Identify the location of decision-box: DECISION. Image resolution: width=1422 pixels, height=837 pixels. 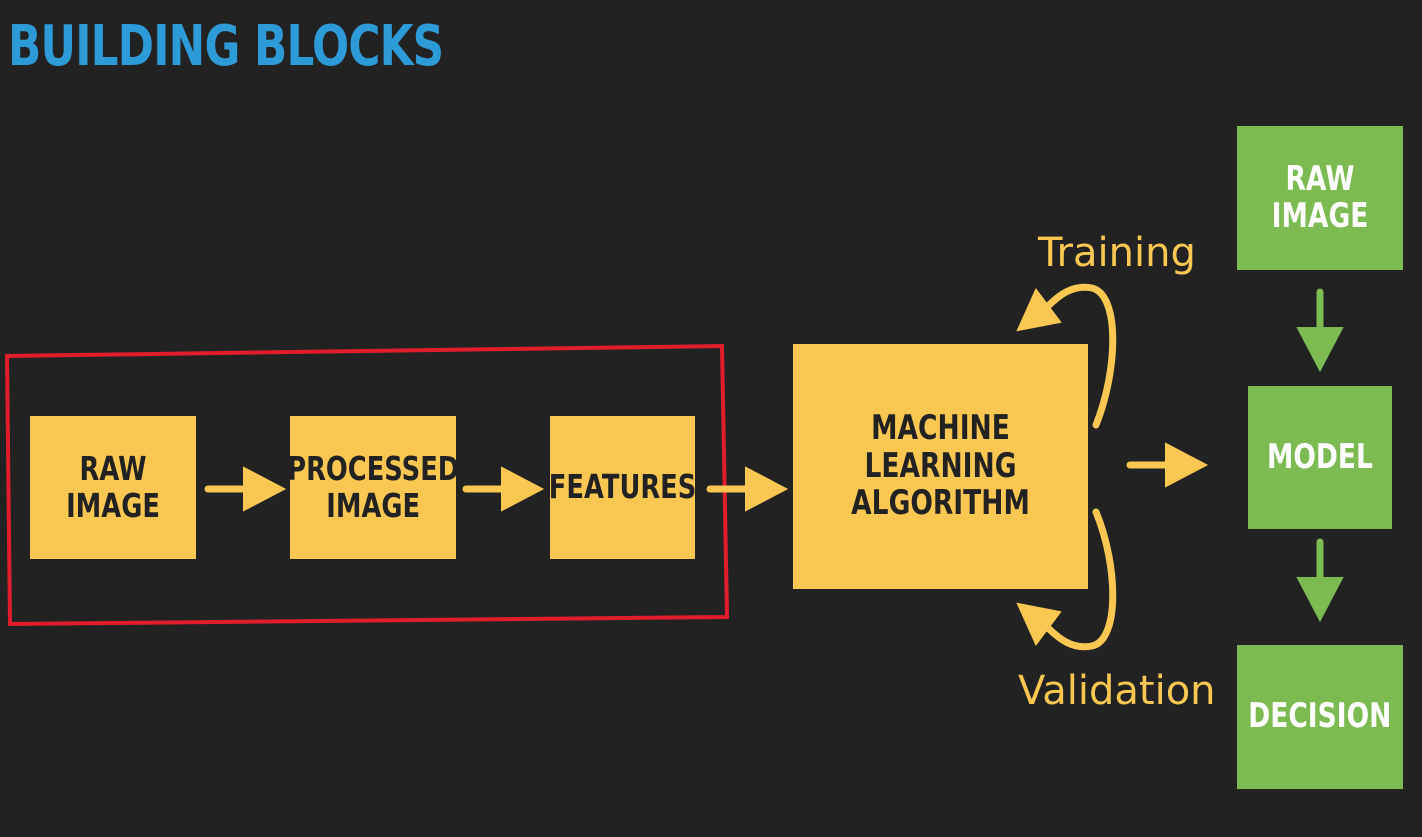
(1320, 717).